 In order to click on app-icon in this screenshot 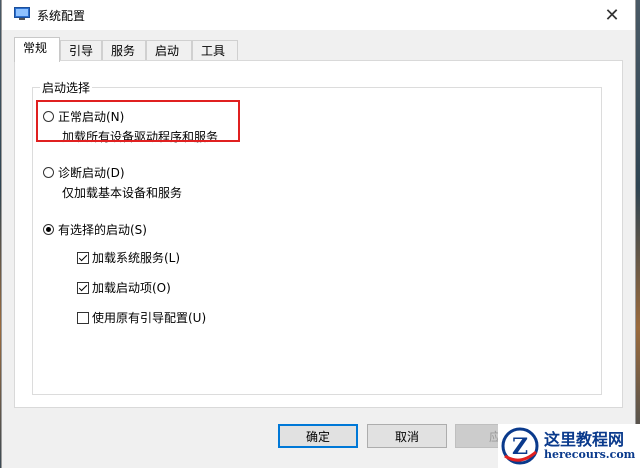, I will do `click(22, 13)`.